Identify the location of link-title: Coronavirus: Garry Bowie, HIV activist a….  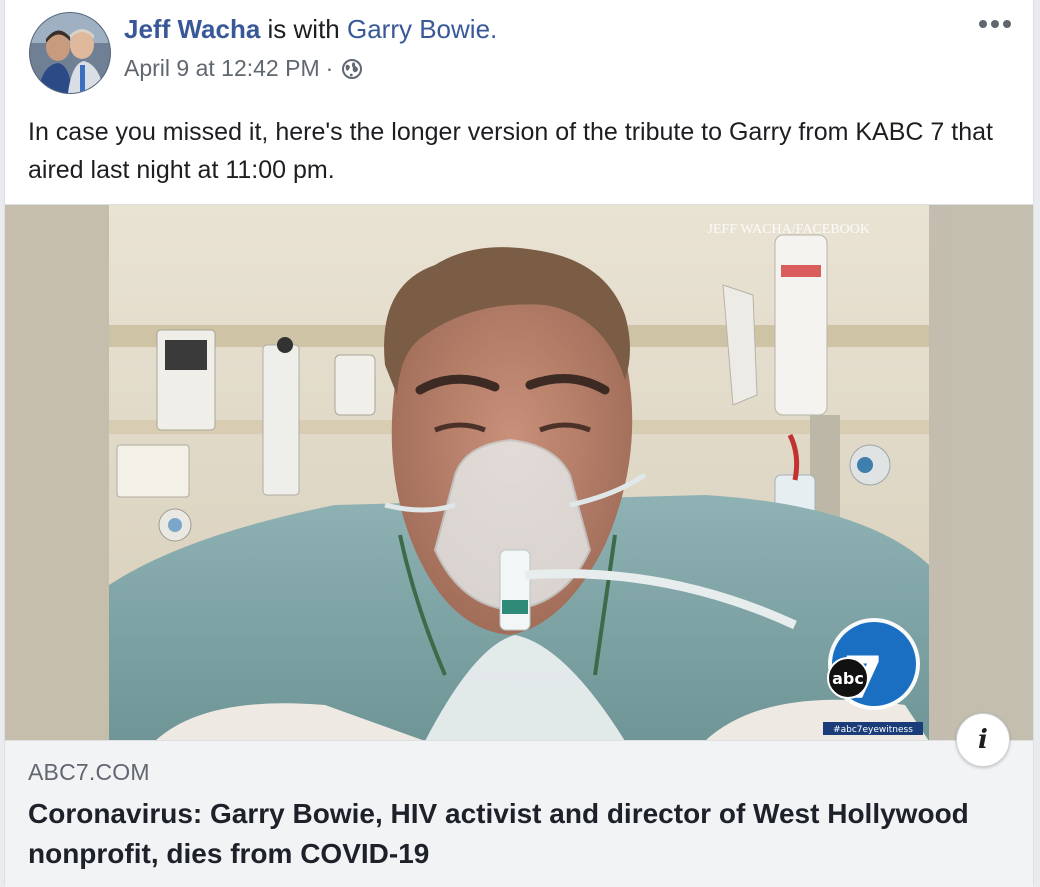
(508, 834).